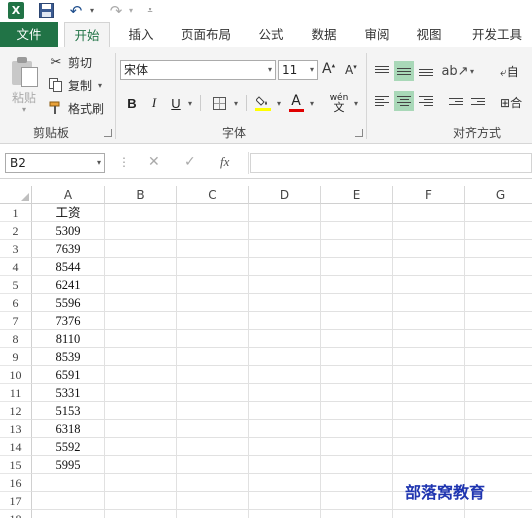 The height and width of the screenshot is (518, 532). What do you see at coordinates (24, 97) in the screenshot?
I see `paste-button-label: 粘贴` at bounding box center [24, 97].